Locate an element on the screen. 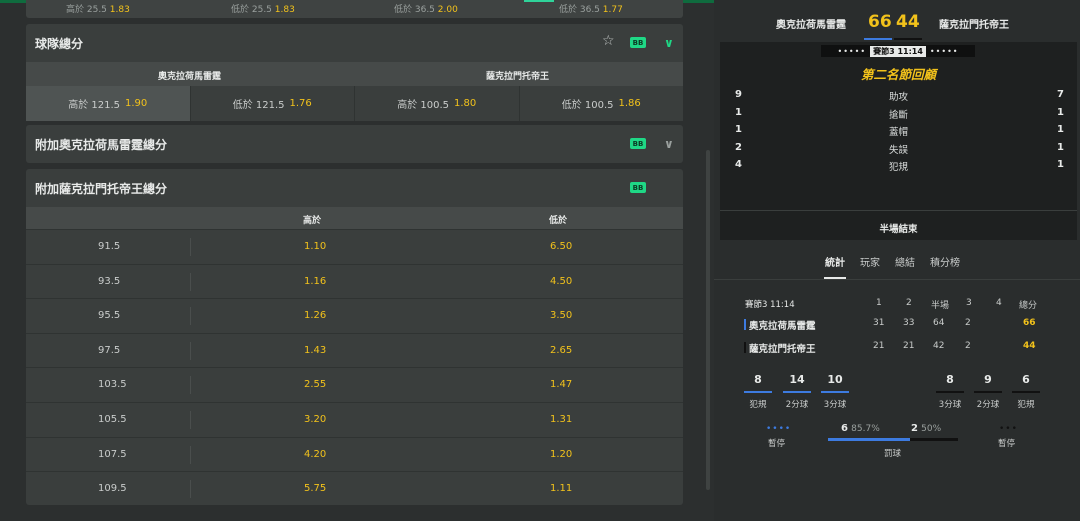 Image resolution: width=1080 pixels, height=521 pixels. alt-under-odd: 1.31 is located at coordinates (561, 419).